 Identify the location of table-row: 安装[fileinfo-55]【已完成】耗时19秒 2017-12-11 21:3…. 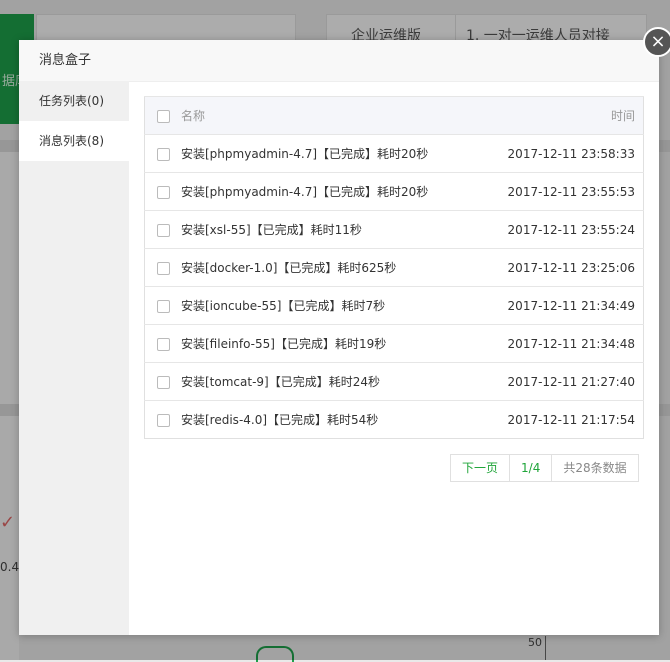
(394, 343).